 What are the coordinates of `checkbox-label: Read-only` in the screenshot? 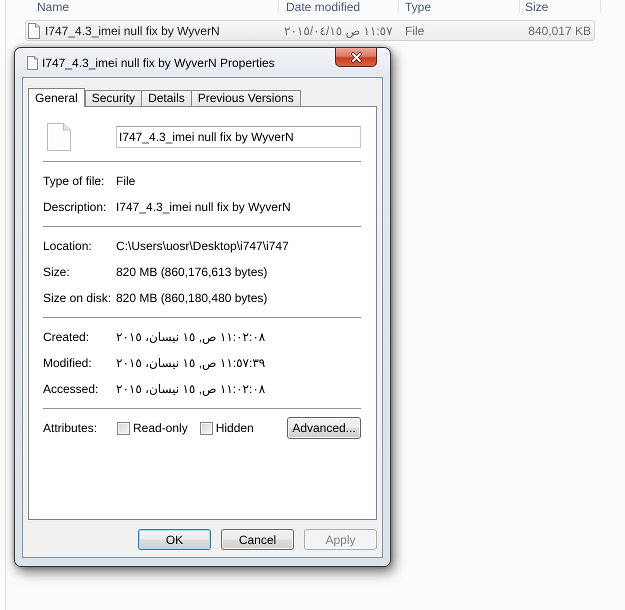 It's located at (160, 428).